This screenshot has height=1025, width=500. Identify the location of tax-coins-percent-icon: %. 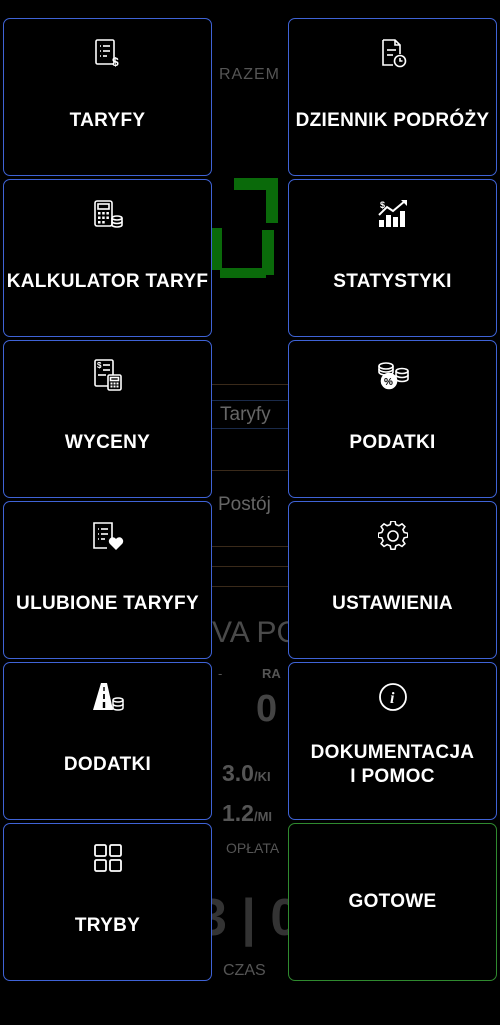
(393, 375).